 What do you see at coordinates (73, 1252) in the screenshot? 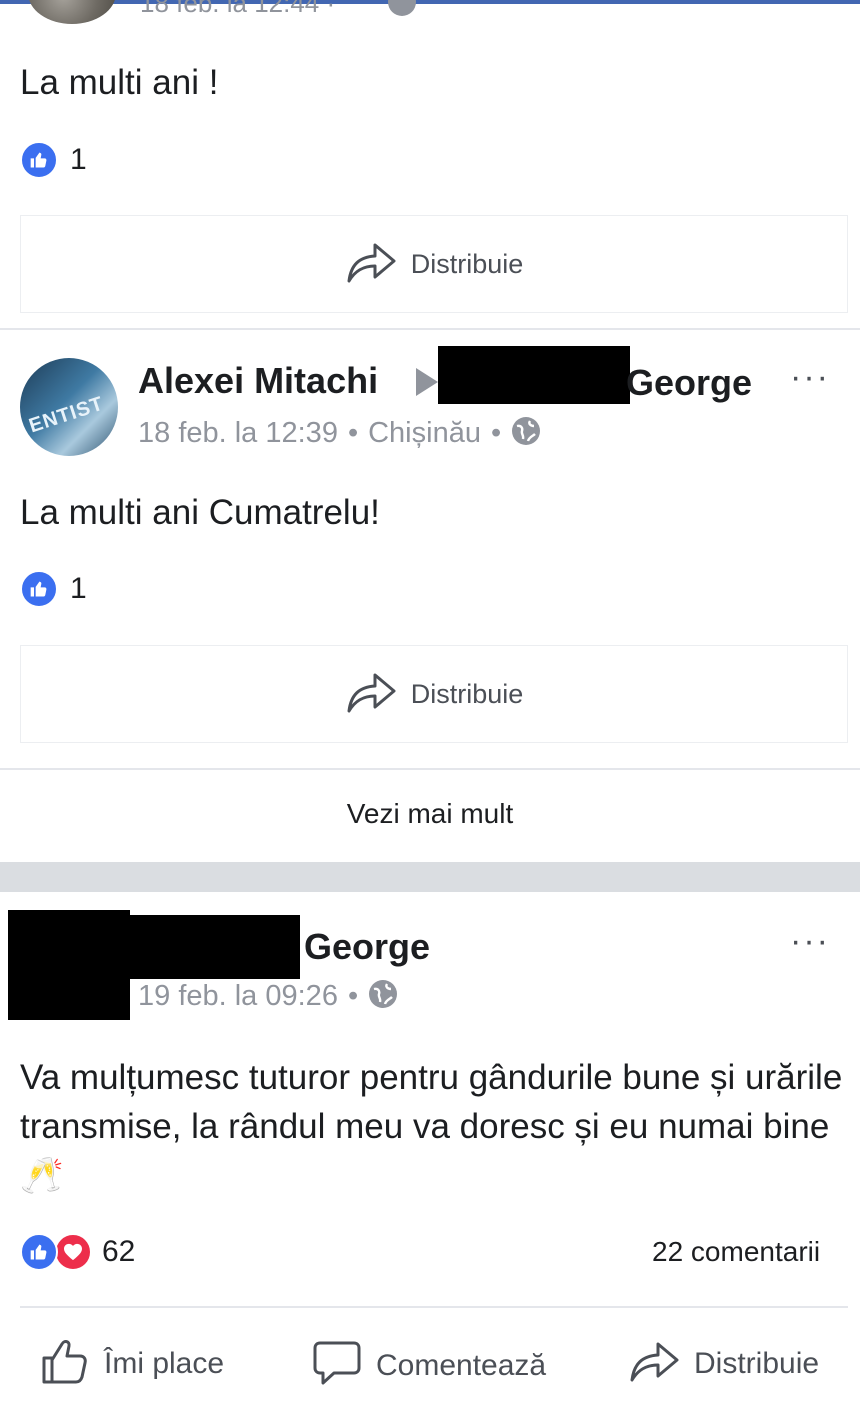
I see `love-reaction-icon` at bounding box center [73, 1252].